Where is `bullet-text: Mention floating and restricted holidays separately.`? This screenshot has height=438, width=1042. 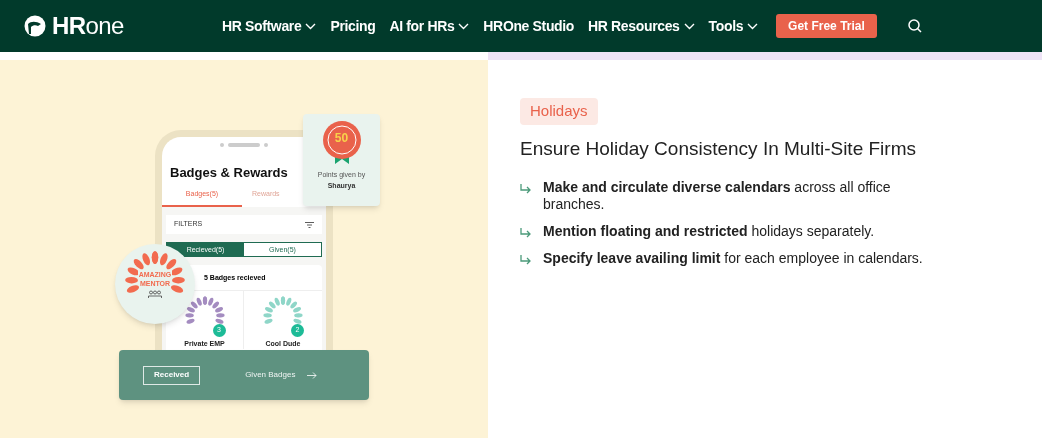
bullet-text: Mention floating and restricted holidays separately. is located at coordinates (709, 231).